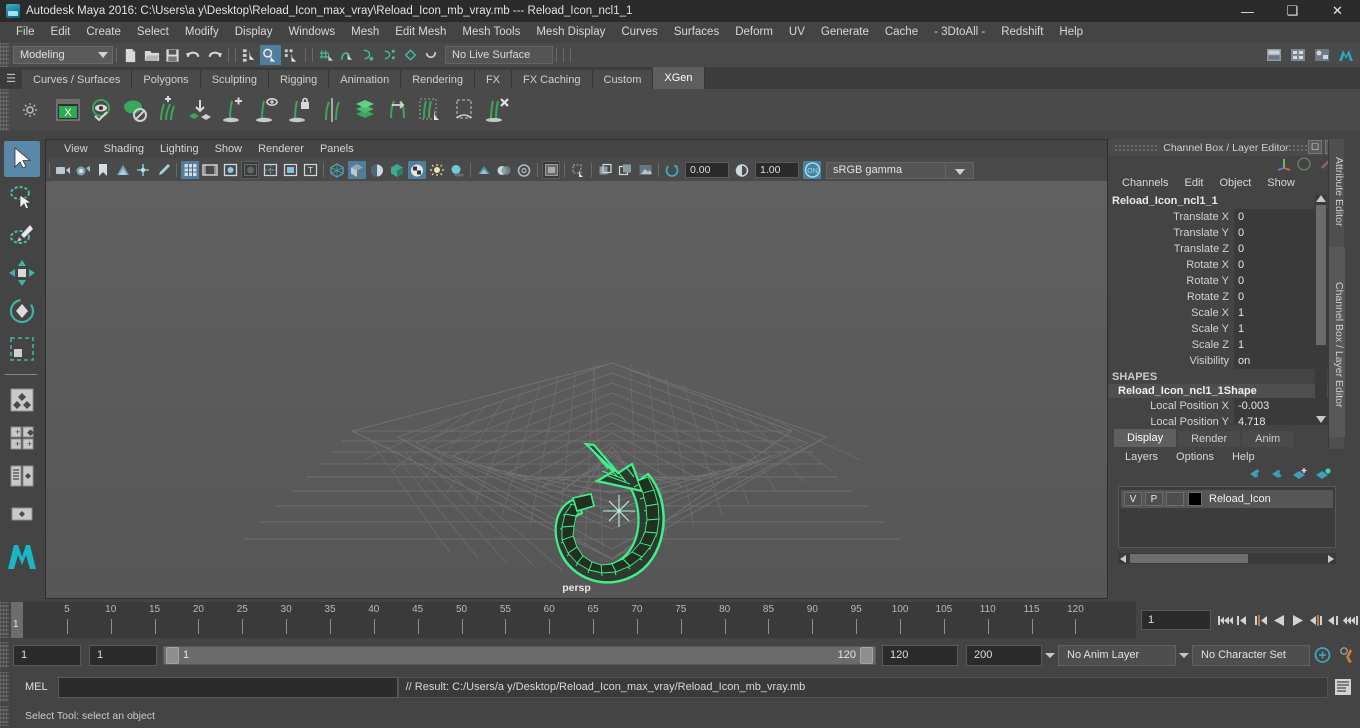 This screenshot has height=728, width=1360. What do you see at coordinates (1243, 620) in the screenshot?
I see `step-back-key-icon` at bounding box center [1243, 620].